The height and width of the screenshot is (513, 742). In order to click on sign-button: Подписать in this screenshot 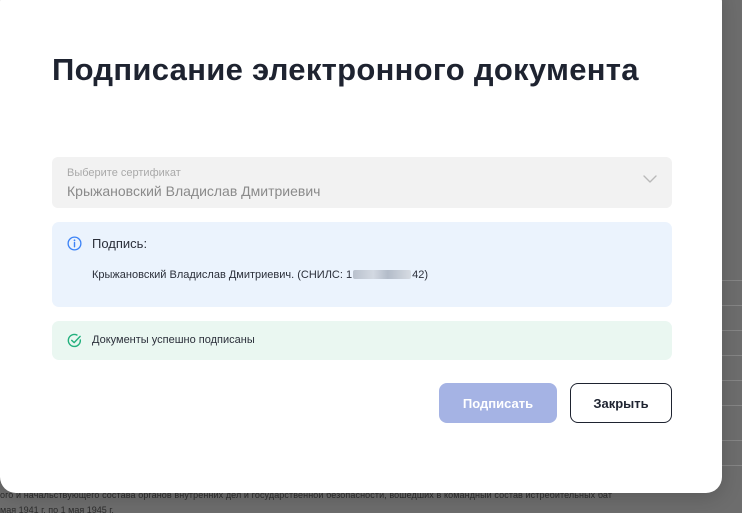, I will do `click(498, 403)`.